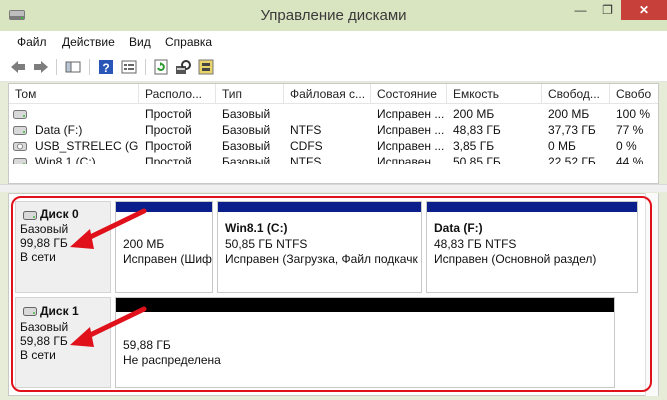  What do you see at coordinates (206, 67) in the screenshot?
I see `disk-wizard-icon` at bounding box center [206, 67].